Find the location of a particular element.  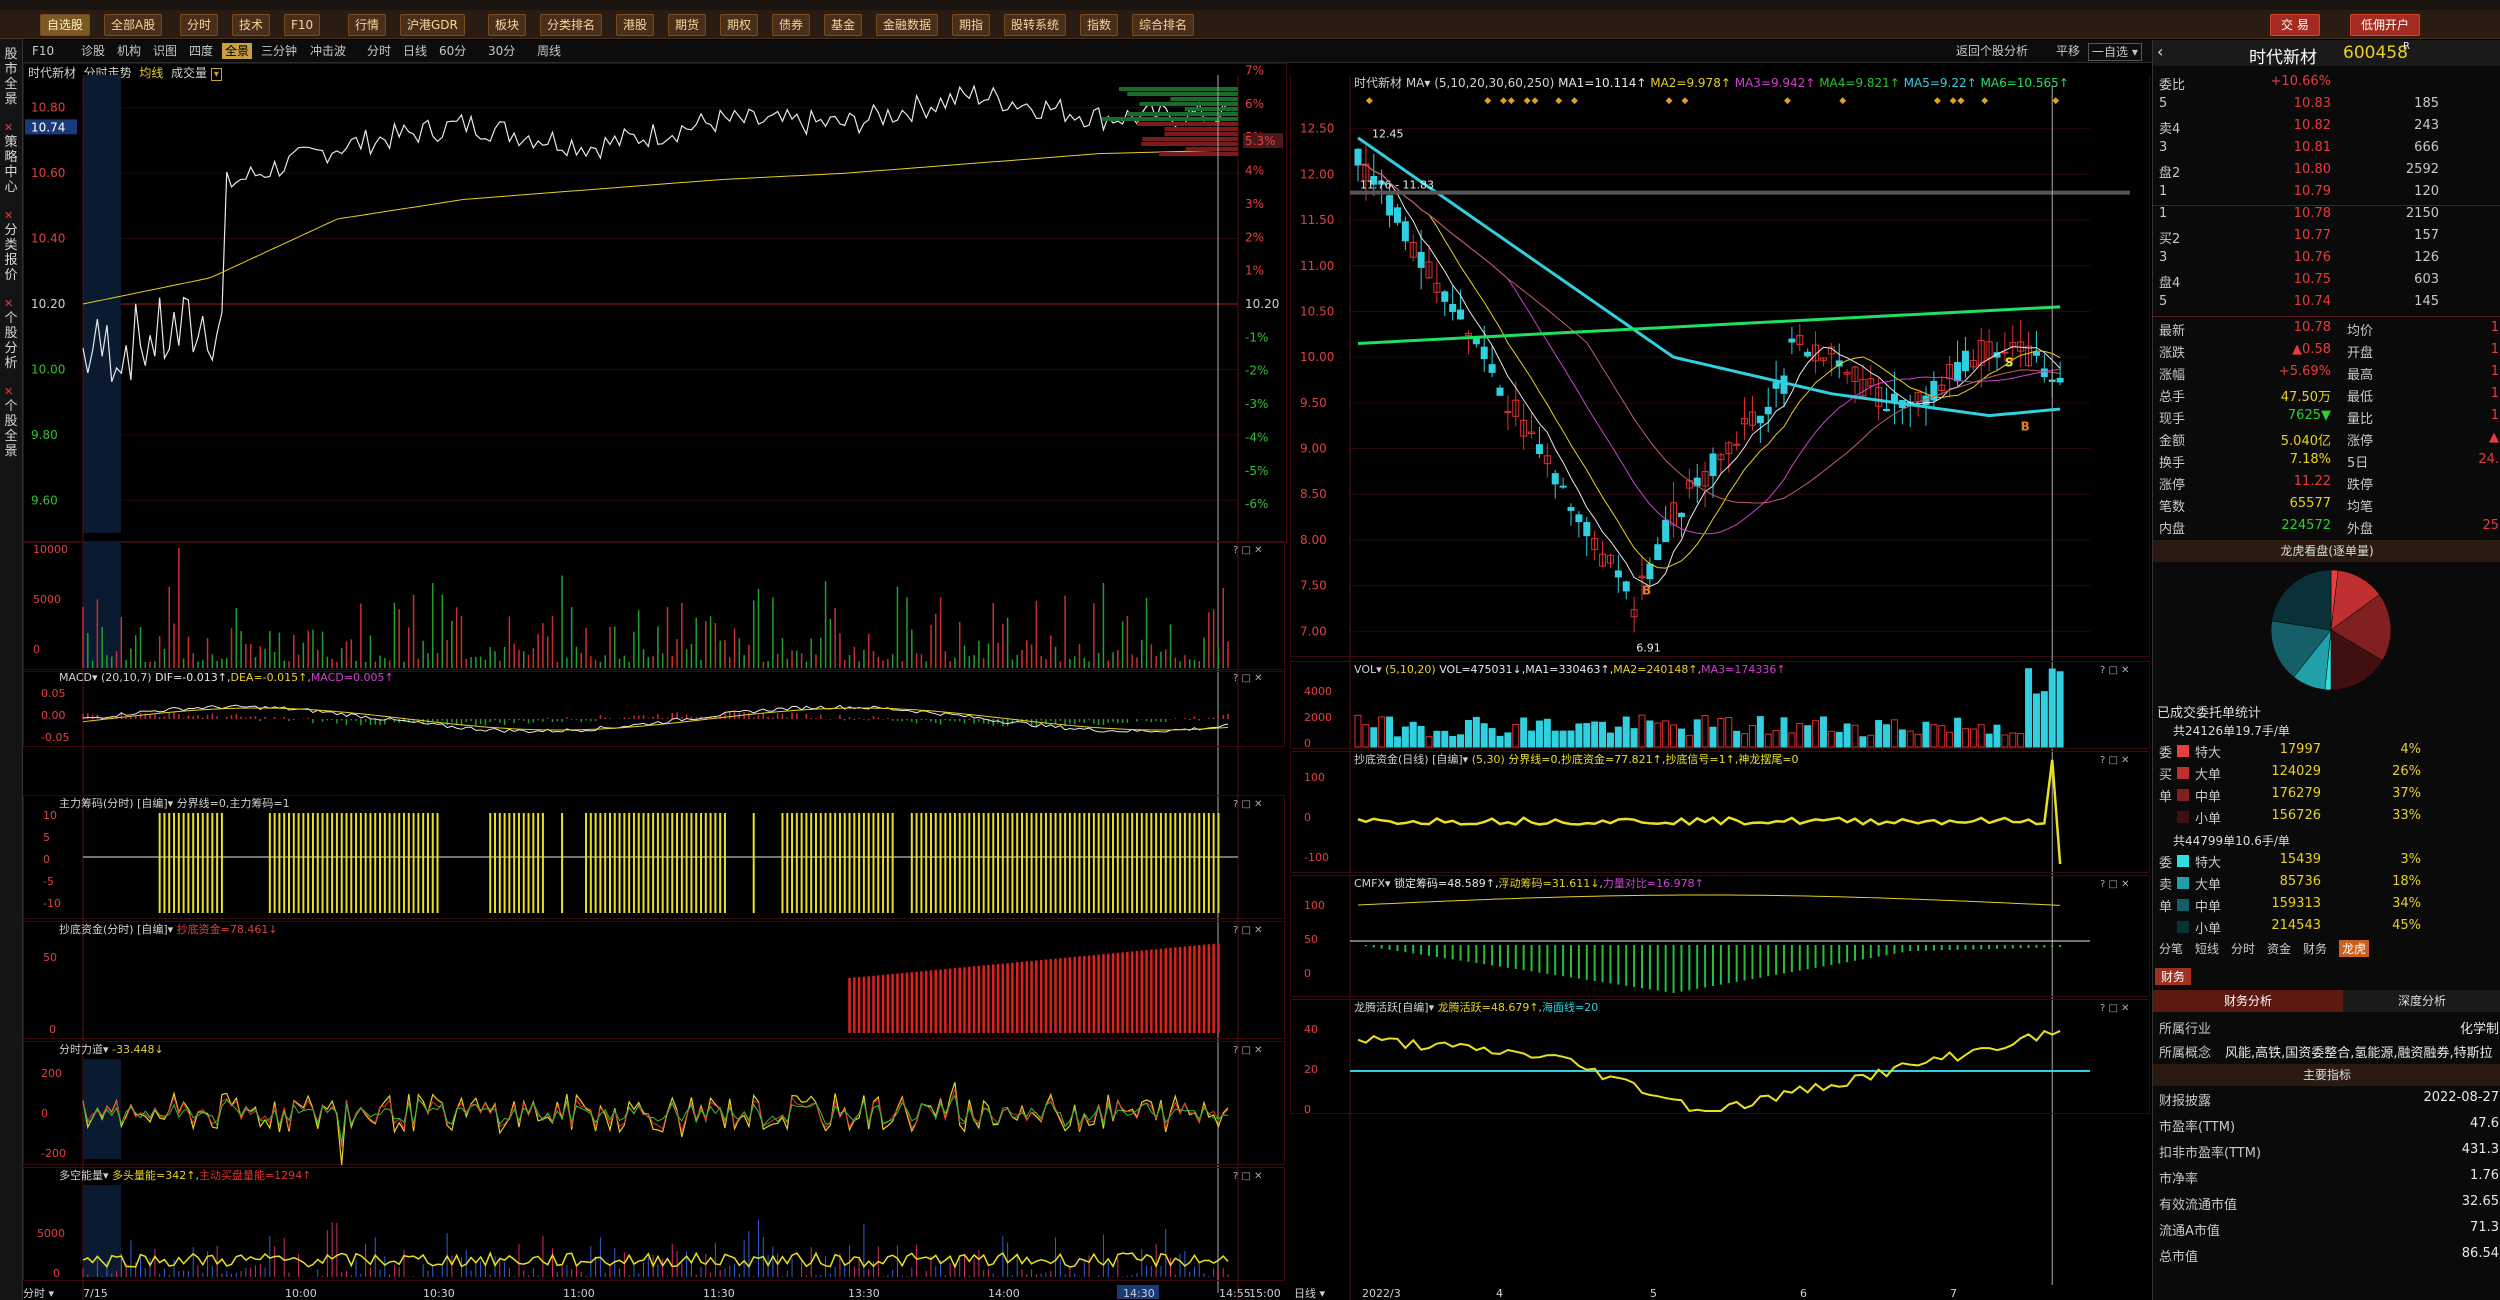

finance-tab: 财务 is located at coordinates (2173, 976).